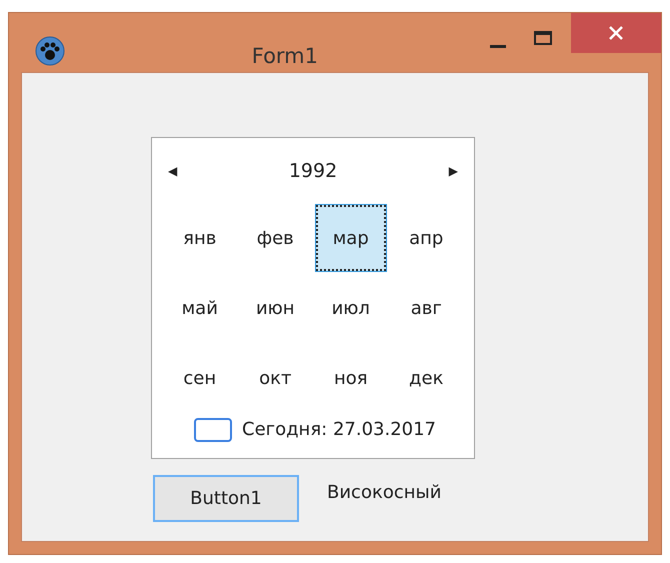 This screenshot has height=563, width=670. What do you see at coordinates (384, 493) in the screenshot?
I see `leap-year-label: Високосный` at bounding box center [384, 493].